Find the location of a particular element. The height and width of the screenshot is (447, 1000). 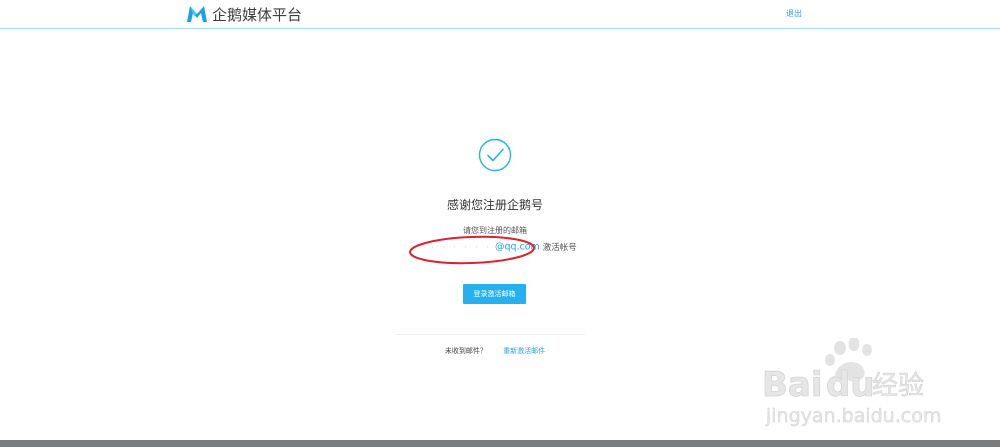

instruction-text: 请您到注册的邮箱 is located at coordinates (495, 230).